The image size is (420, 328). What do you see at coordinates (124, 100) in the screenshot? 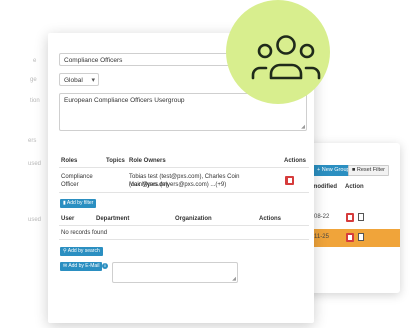
I see `description-value: European Compliance Officers Usergroup` at bounding box center [124, 100].